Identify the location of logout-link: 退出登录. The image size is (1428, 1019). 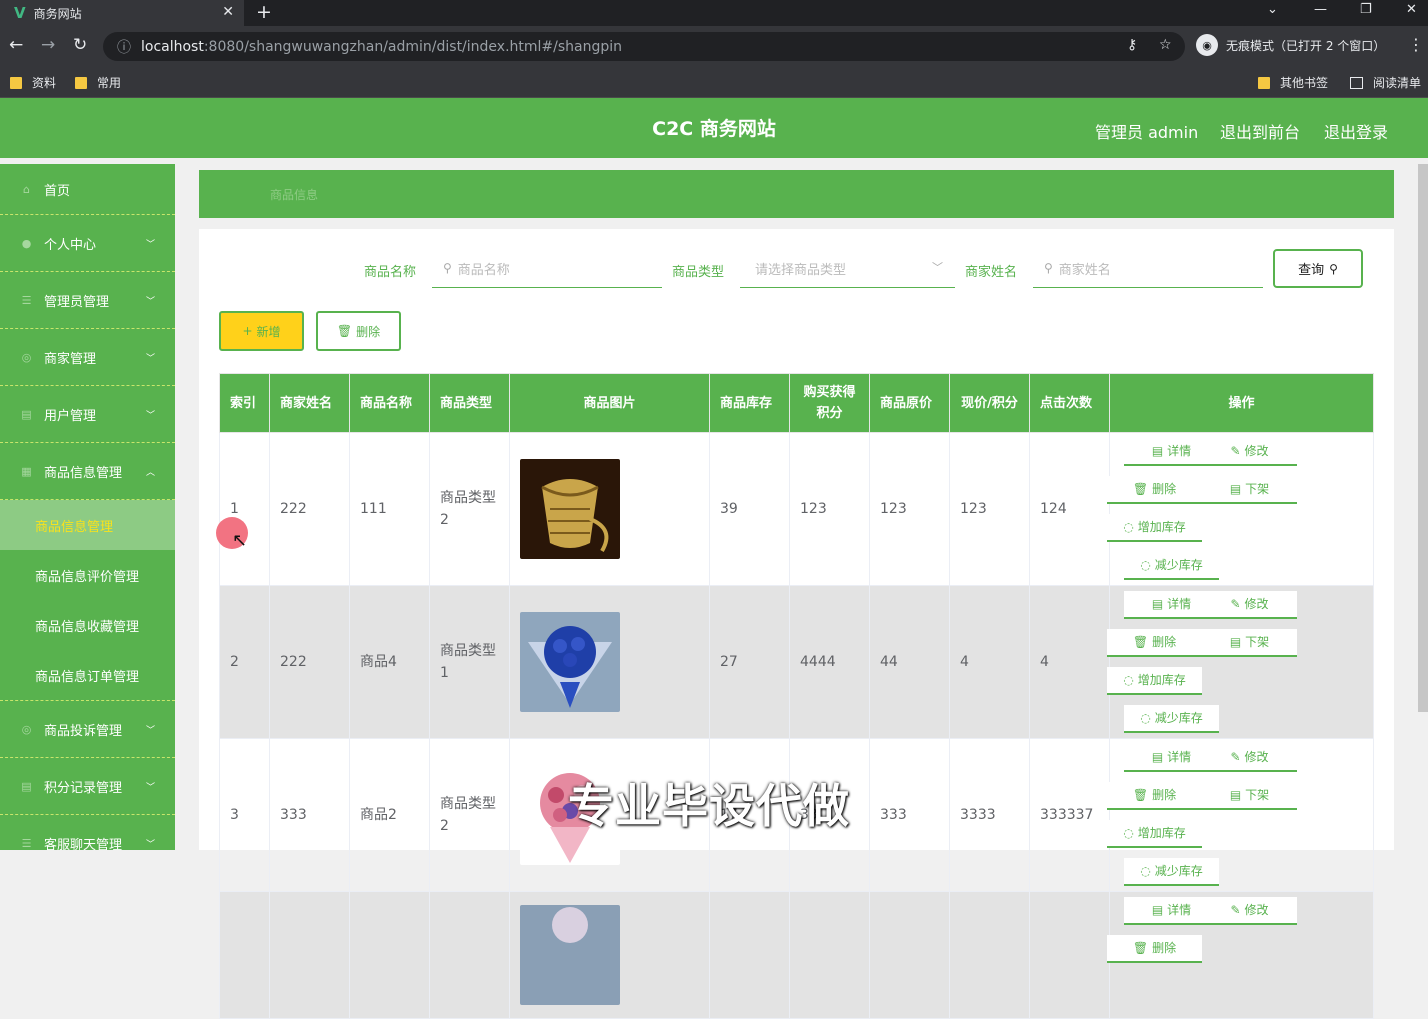
(1356, 131).